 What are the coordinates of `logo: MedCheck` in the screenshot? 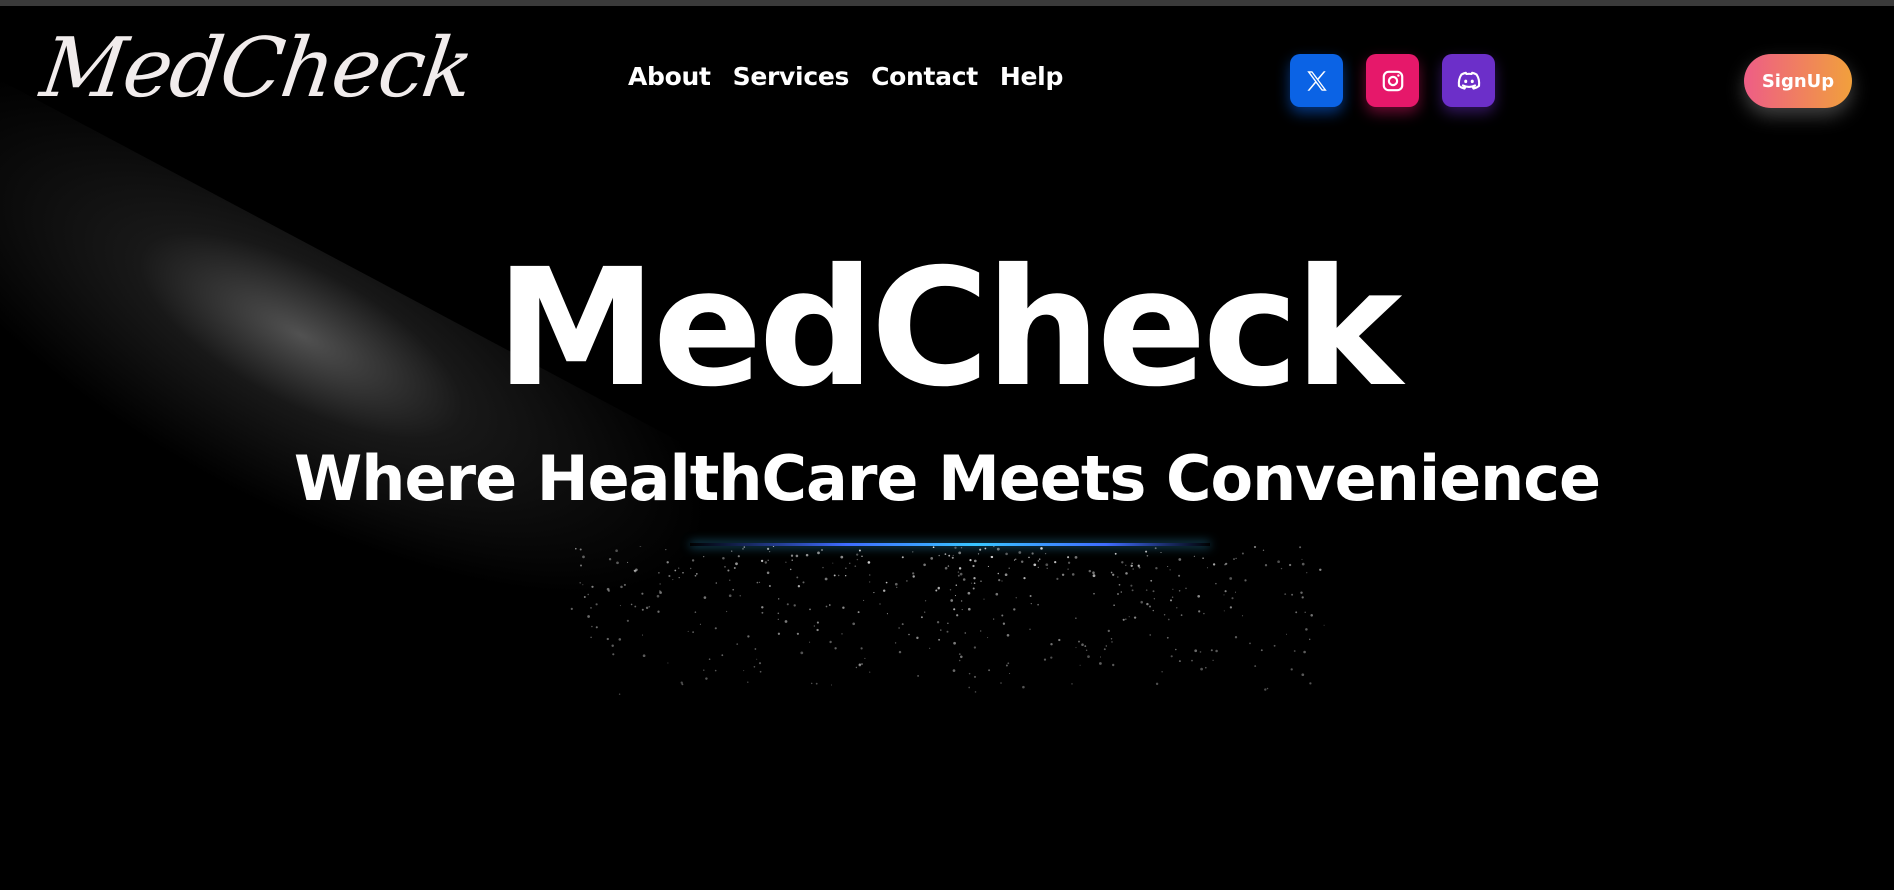 It's located at (256, 68).